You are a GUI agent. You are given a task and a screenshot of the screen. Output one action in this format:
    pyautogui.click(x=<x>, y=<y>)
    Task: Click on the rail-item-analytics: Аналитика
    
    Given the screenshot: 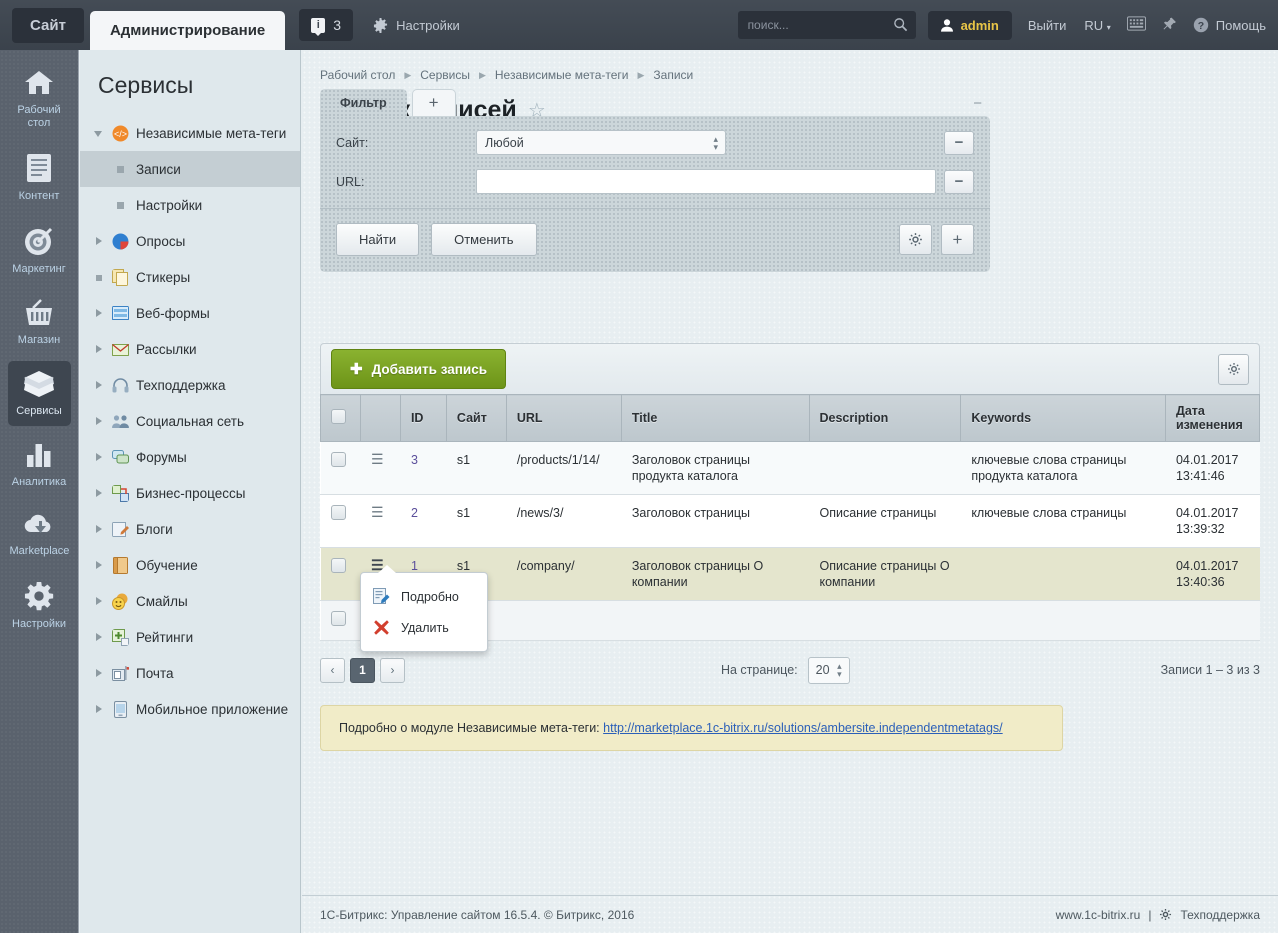 What is the action you would take?
    pyautogui.click(x=39, y=464)
    